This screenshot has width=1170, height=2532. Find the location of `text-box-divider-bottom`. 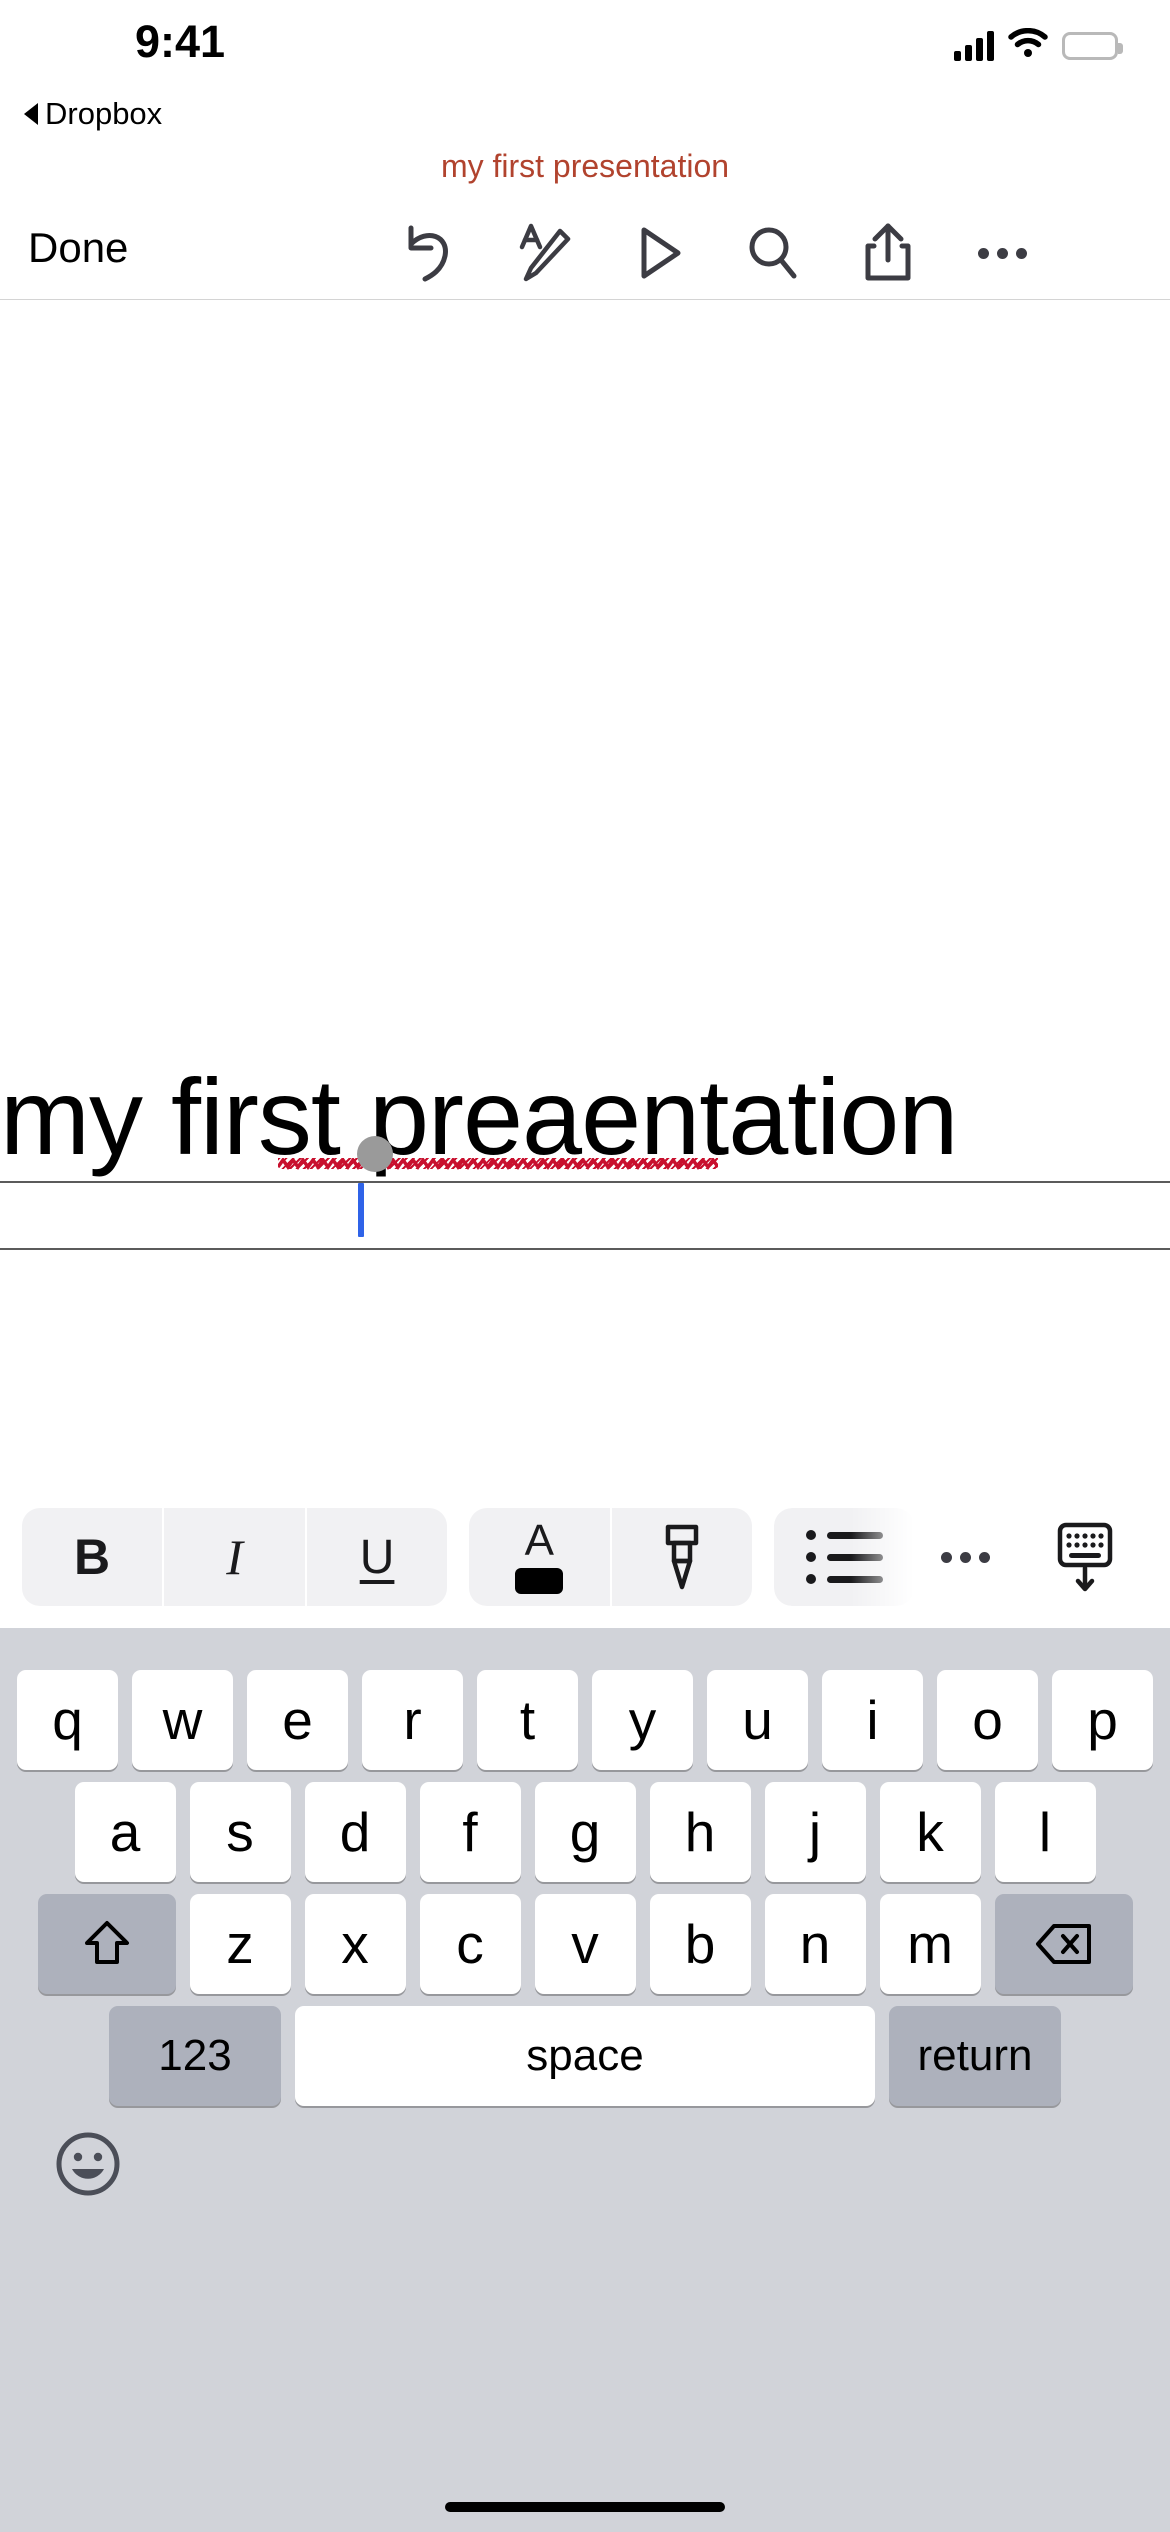

text-box-divider-bottom is located at coordinates (585, 1249).